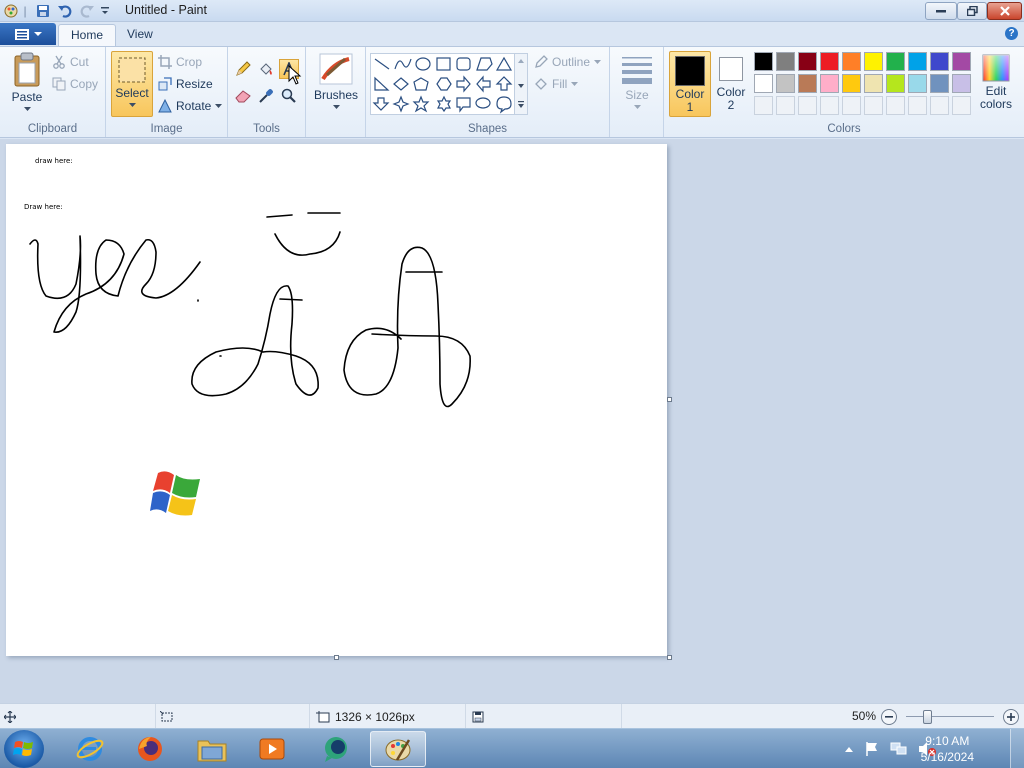 Image resolution: width=1024 pixels, height=768 pixels. What do you see at coordinates (272, 749) in the screenshot?
I see `taskbar-media-player` at bounding box center [272, 749].